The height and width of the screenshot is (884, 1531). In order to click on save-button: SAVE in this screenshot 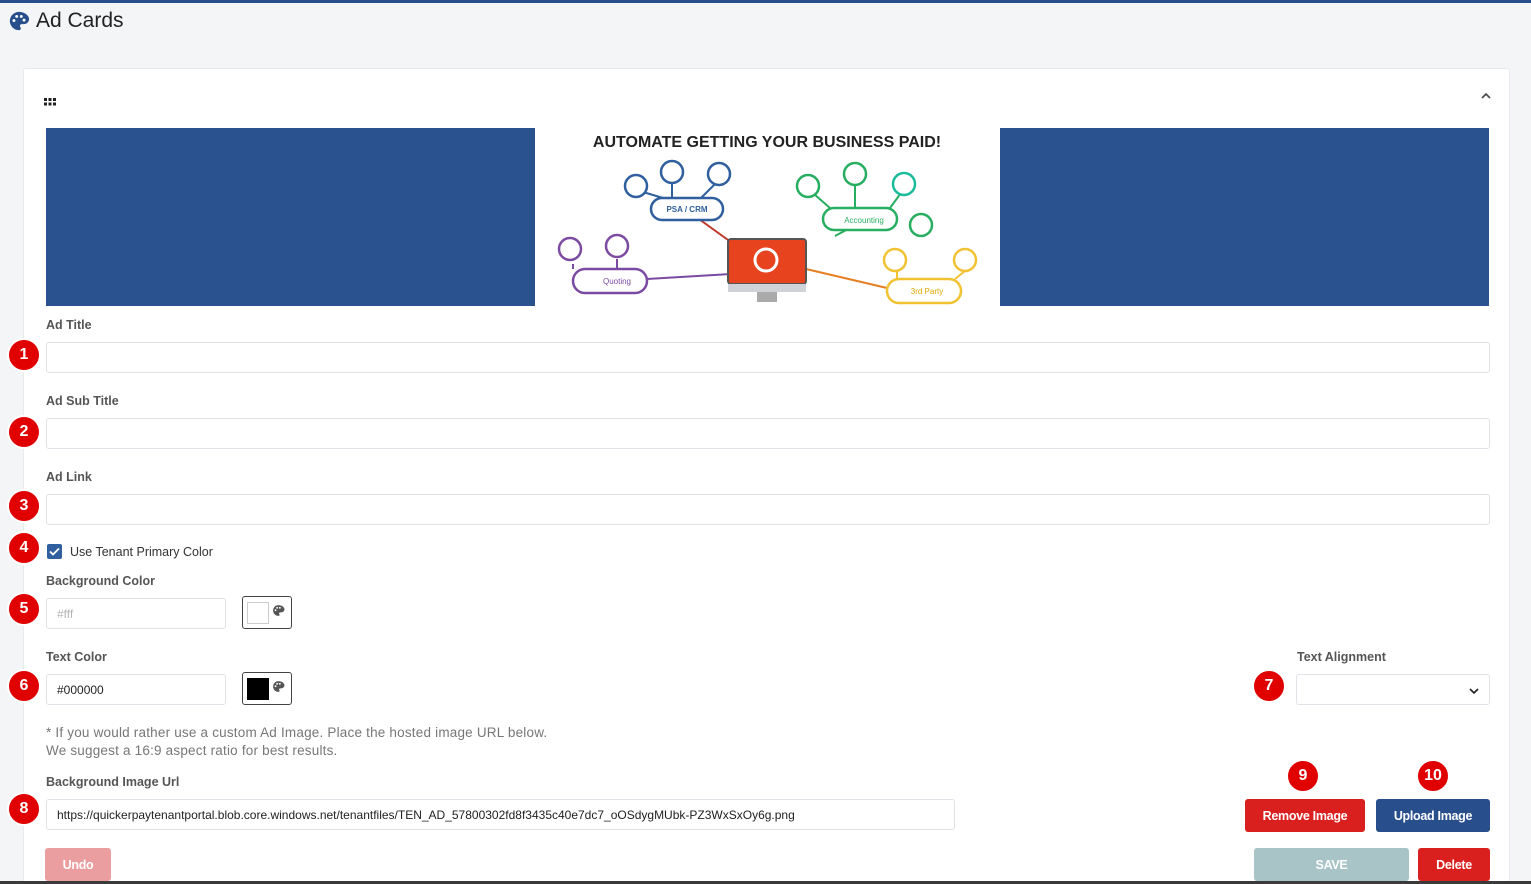, I will do `click(1331, 864)`.